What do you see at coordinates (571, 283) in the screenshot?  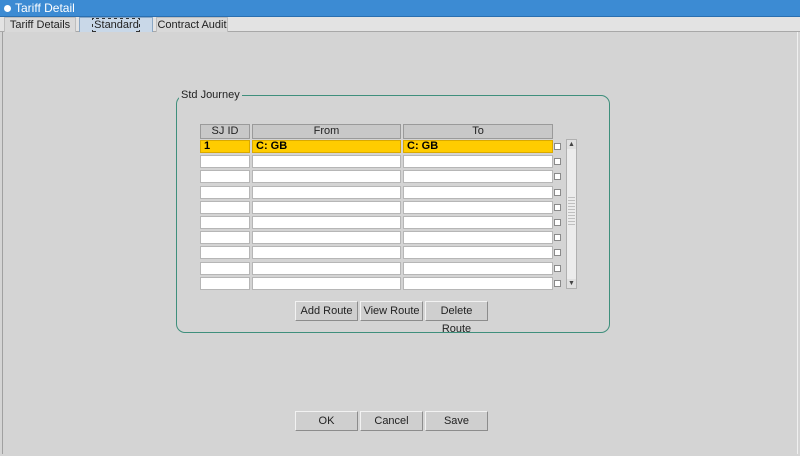 I see `scroll-down-arrow-icon: ▼` at bounding box center [571, 283].